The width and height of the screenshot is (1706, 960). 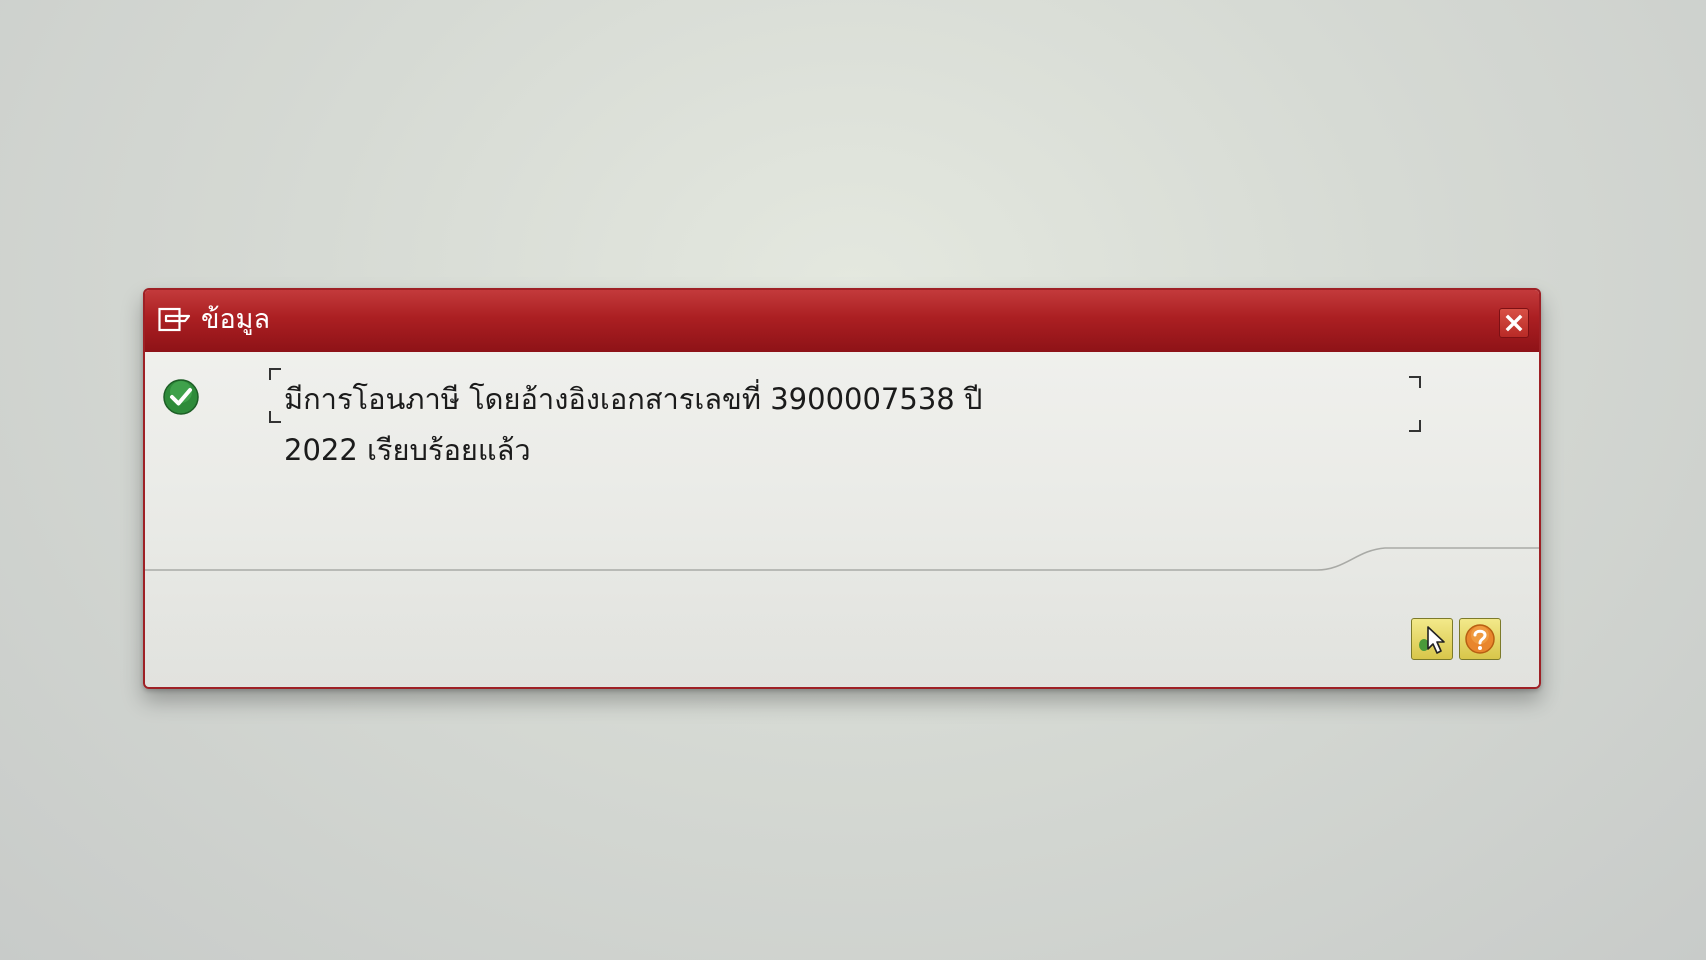 I want to click on help-question-icon, so click(x=1480, y=639).